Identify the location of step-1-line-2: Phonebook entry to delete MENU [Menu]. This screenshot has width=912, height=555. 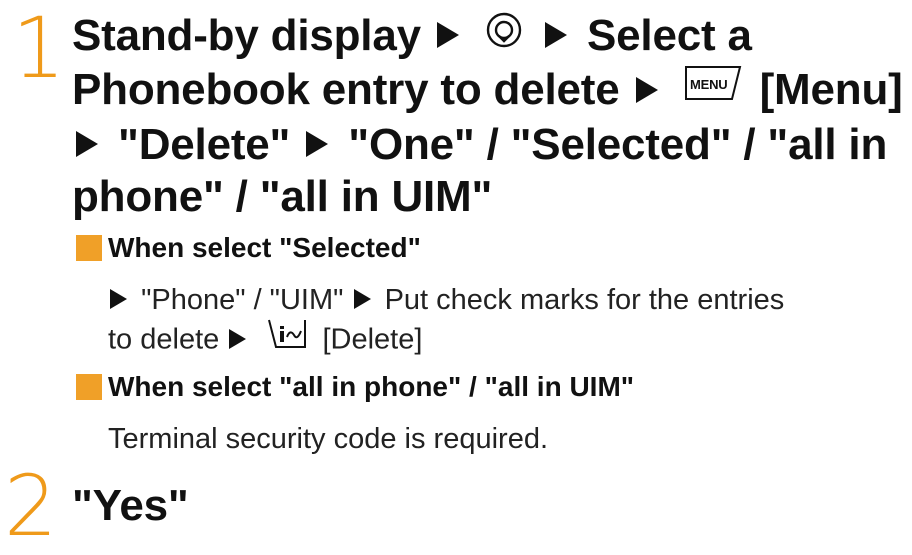
(487, 91).